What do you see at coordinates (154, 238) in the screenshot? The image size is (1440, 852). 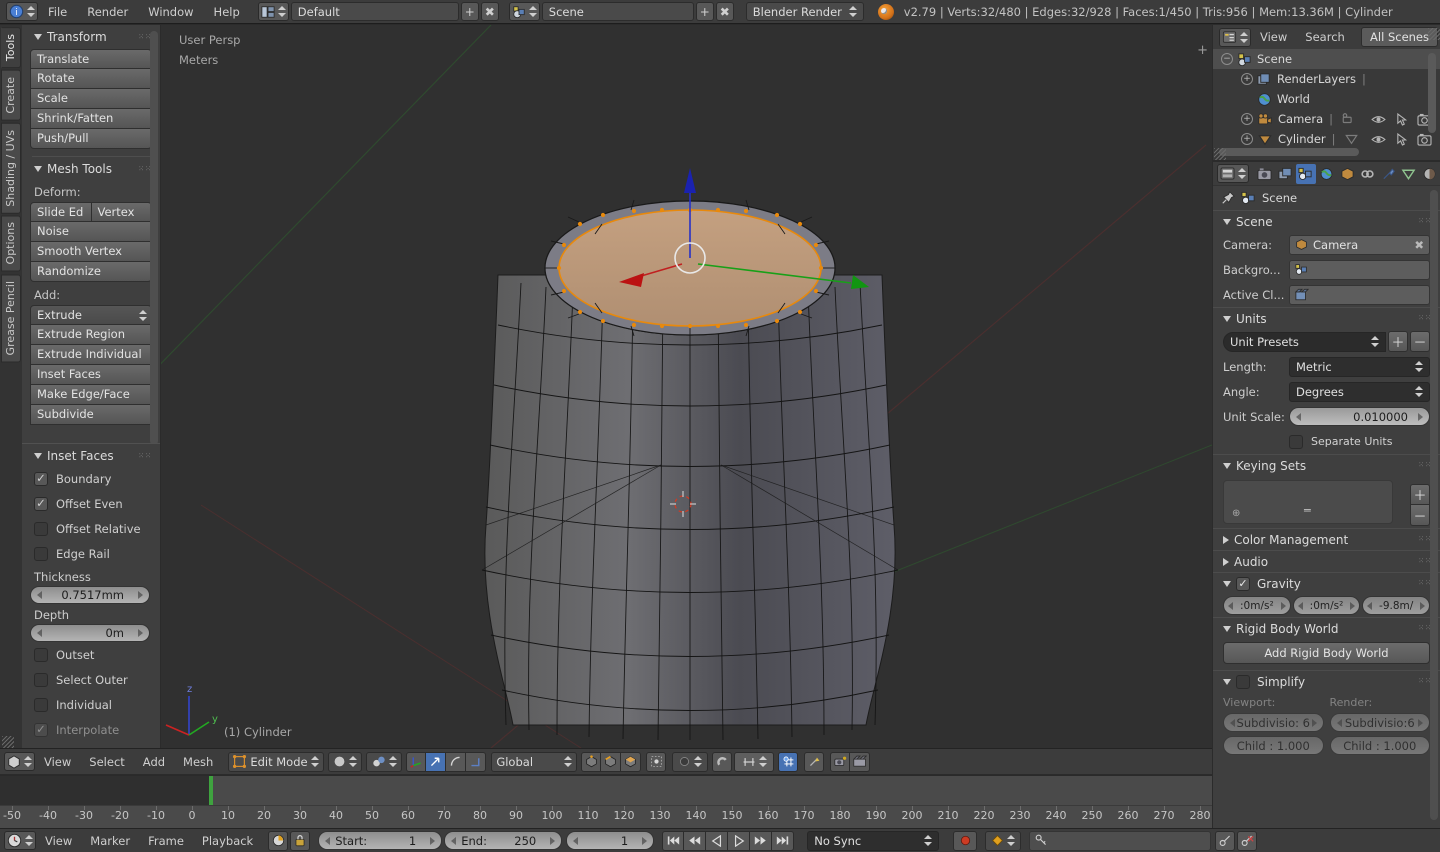 I see `toolshelf-scrollbar-upper` at bounding box center [154, 238].